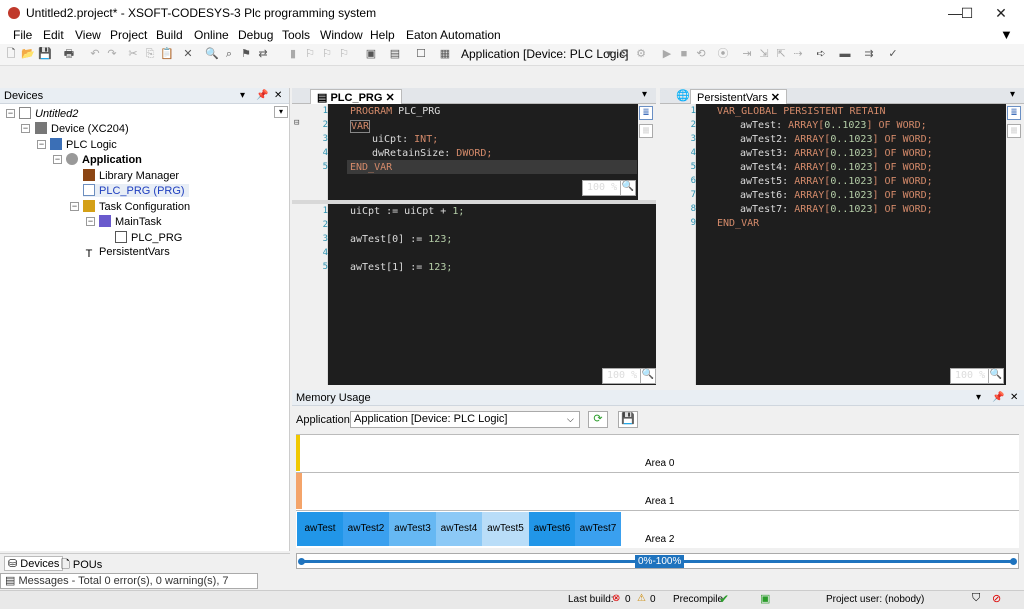 The height and width of the screenshot is (609, 1024). I want to click on tab-persistentvars: PersistentVars ✕, so click(738, 96).